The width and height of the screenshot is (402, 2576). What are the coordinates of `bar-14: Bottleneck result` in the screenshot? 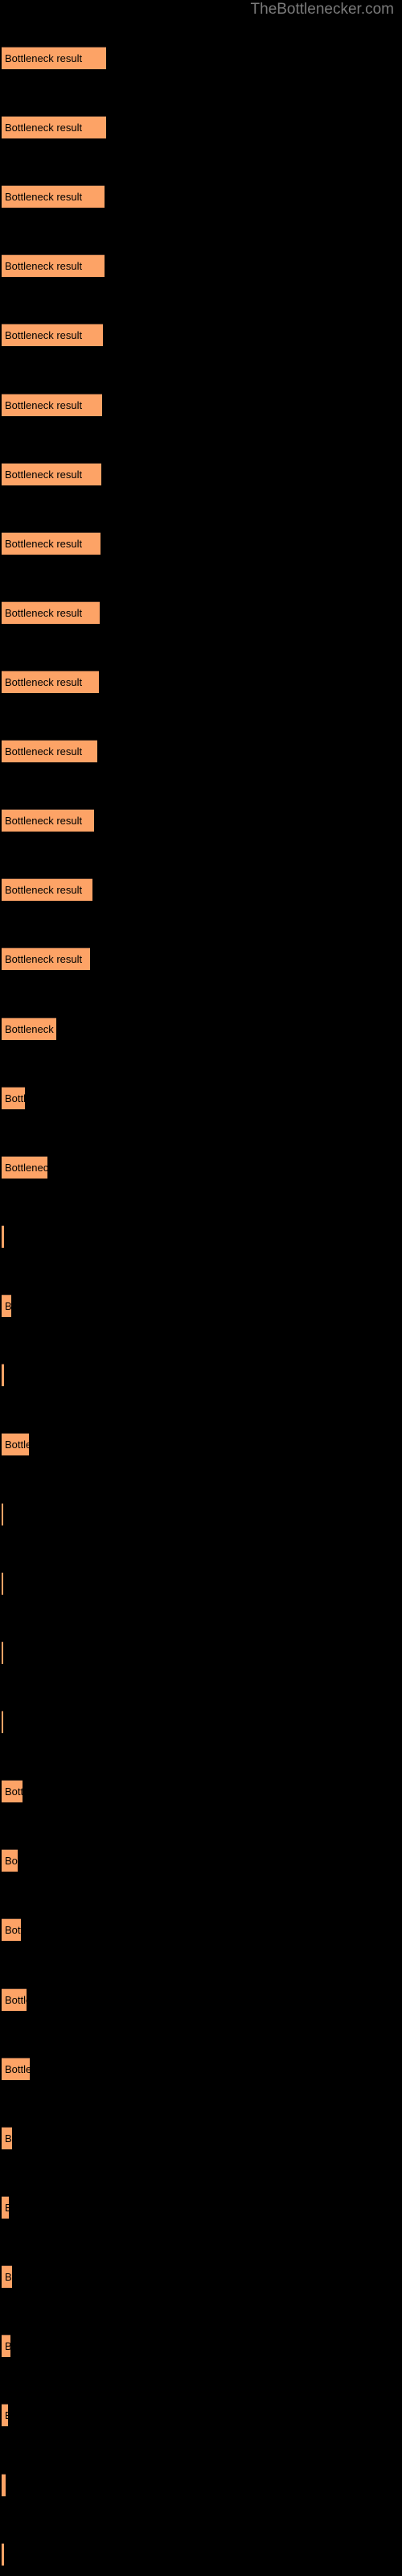 It's located at (46, 958).